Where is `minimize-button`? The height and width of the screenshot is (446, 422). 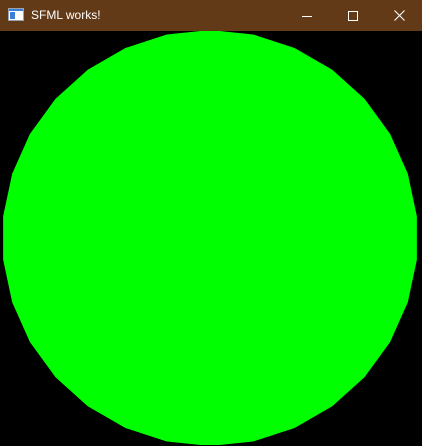
minimize-button is located at coordinates (307, 15).